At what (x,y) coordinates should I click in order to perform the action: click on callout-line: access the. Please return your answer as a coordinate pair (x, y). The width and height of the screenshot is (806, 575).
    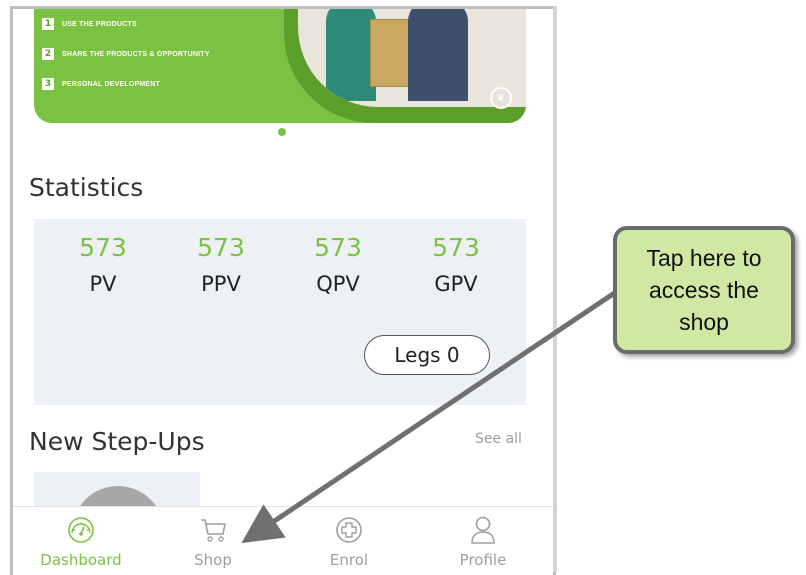
    Looking at the image, I should click on (704, 290).